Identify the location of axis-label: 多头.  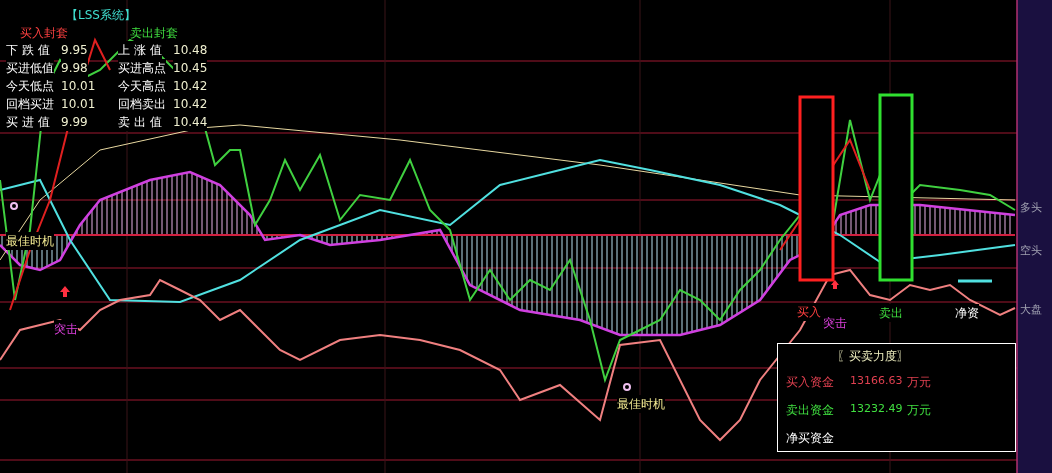
(1031, 208).